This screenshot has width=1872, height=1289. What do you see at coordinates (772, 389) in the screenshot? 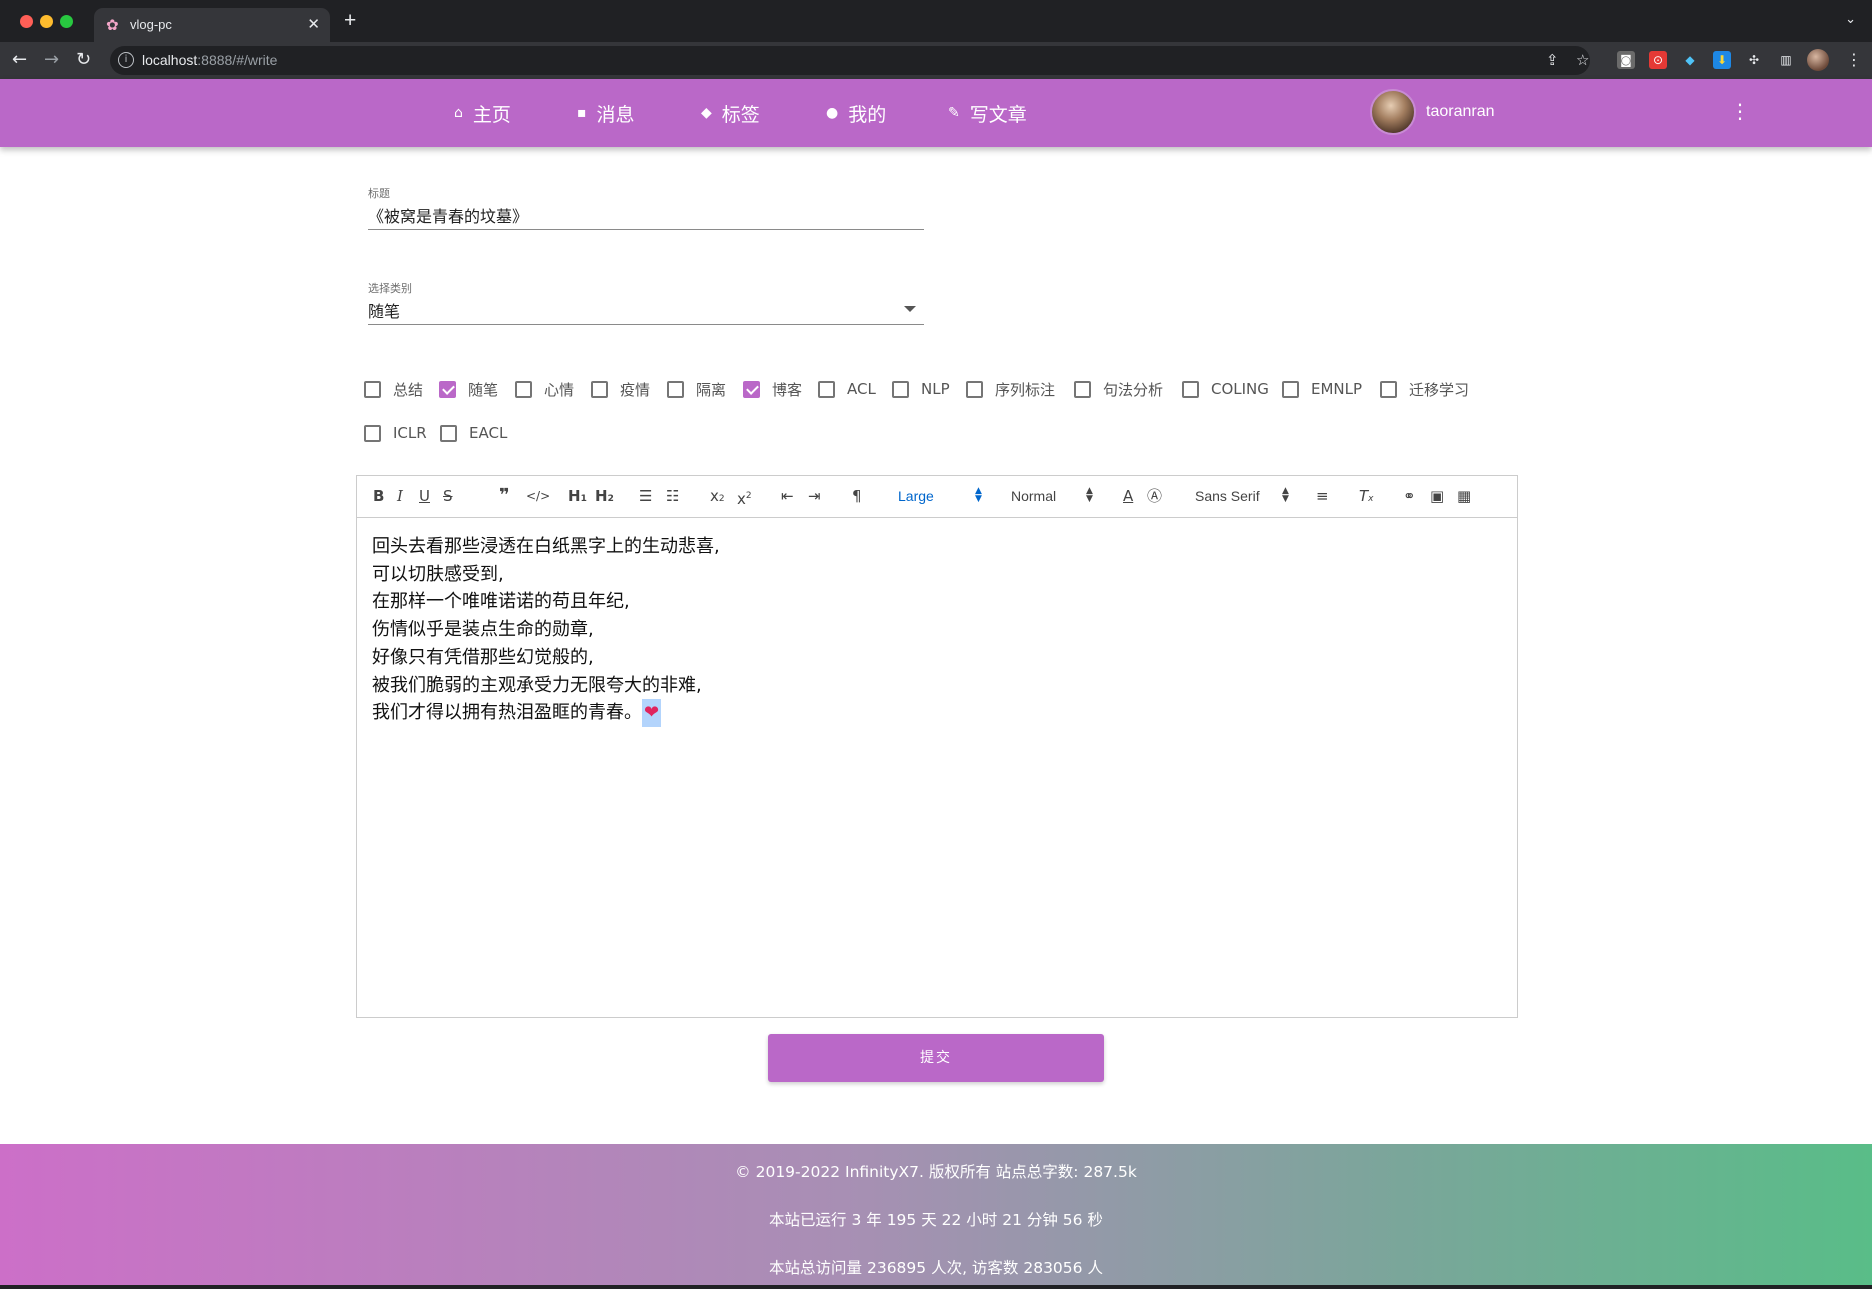
I see `tag-checkbox: 博客` at bounding box center [772, 389].